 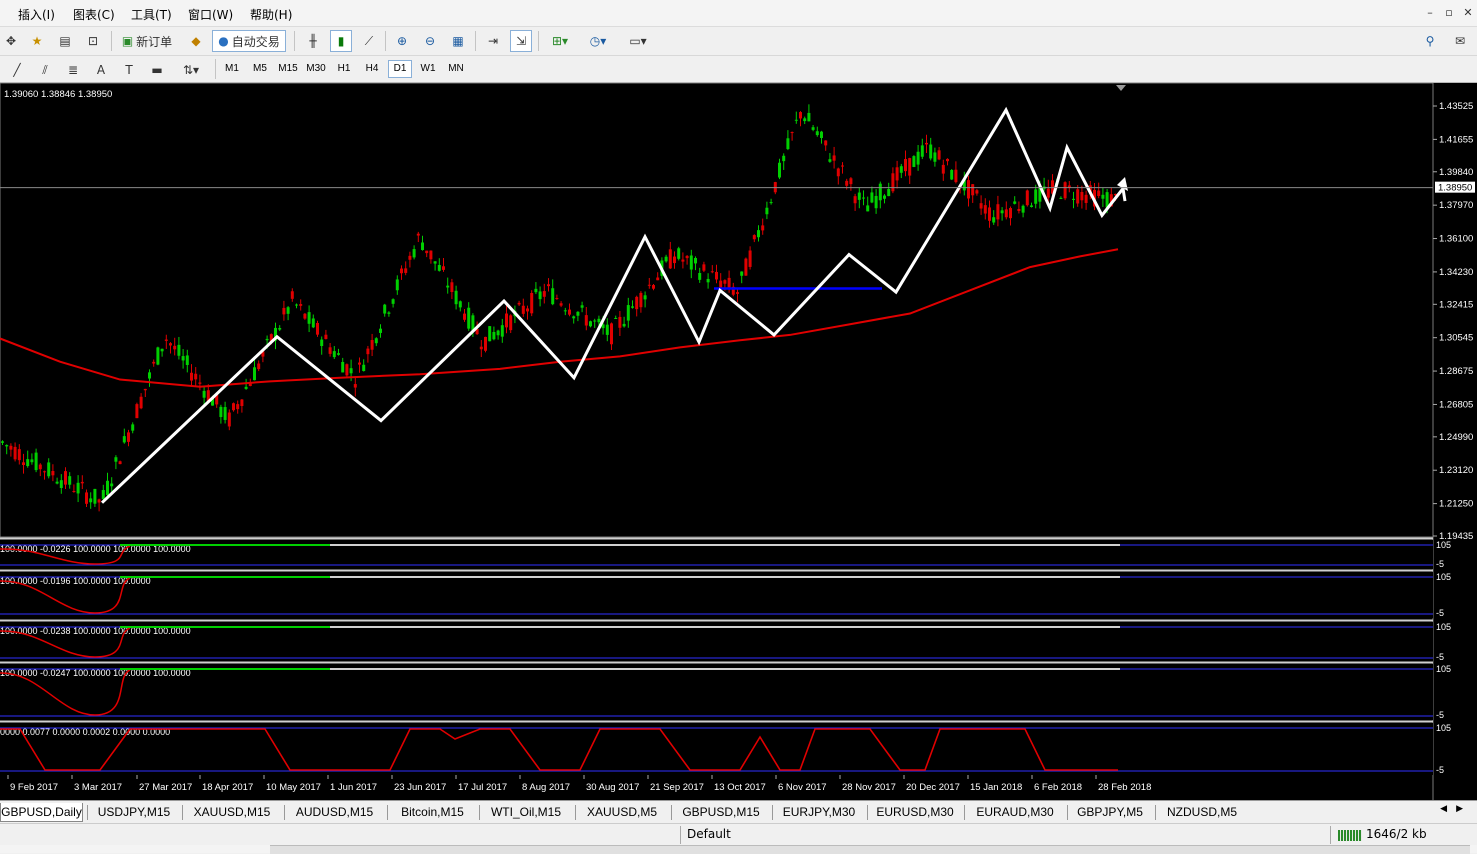 What do you see at coordinates (249, 41) in the screenshot?
I see `auto-trading-button: ● 自动交易` at bounding box center [249, 41].